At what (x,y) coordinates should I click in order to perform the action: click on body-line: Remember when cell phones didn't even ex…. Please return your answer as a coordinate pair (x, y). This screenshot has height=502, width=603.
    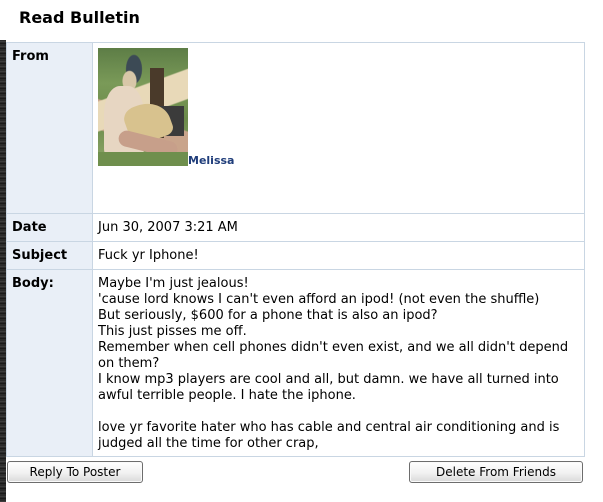
    Looking at the image, I should click on (333, 355).